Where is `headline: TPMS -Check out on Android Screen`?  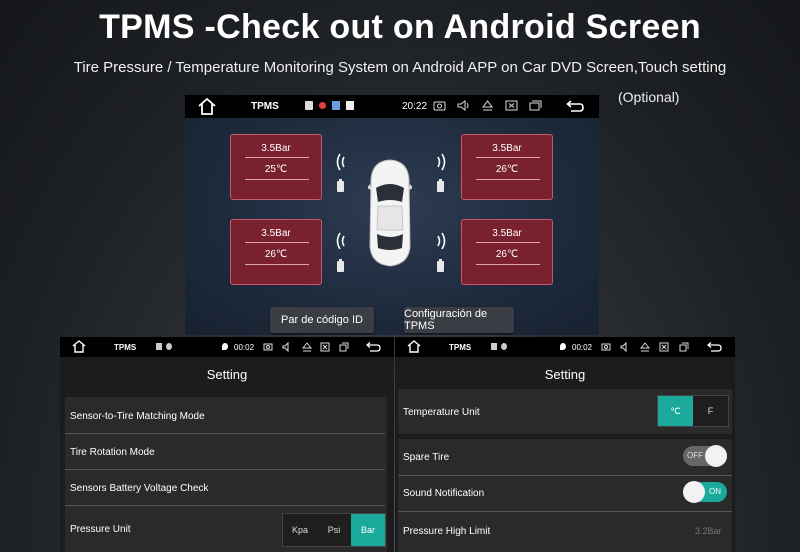
headline: TPMS -Check out on Android Screen is located at coordinates (400, 27).